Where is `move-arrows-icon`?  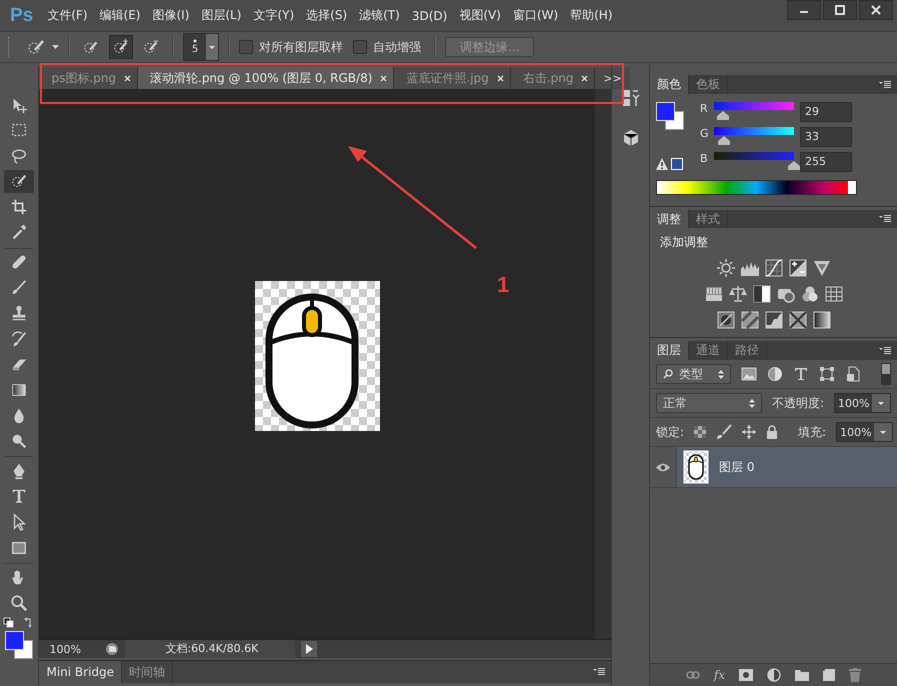
move-arrows-icon is located at coordinates (749, 432).